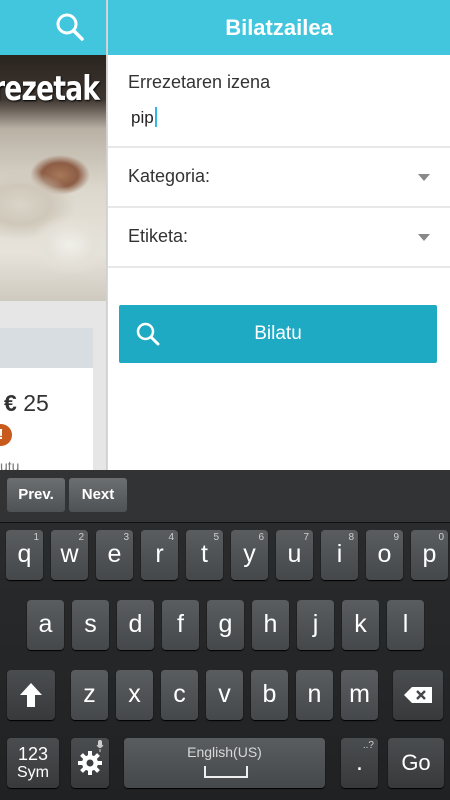 This screenshot has height=800, width=450. I want to click on key-label: v, so click(224, 694).